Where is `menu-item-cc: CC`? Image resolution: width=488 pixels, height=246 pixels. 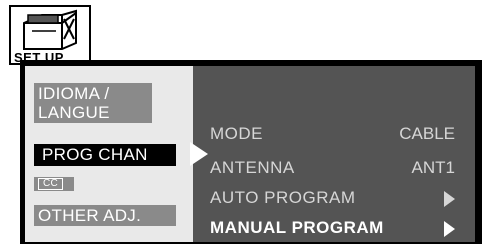
menu-item-cc: CC is located at coordinates (54, 184).